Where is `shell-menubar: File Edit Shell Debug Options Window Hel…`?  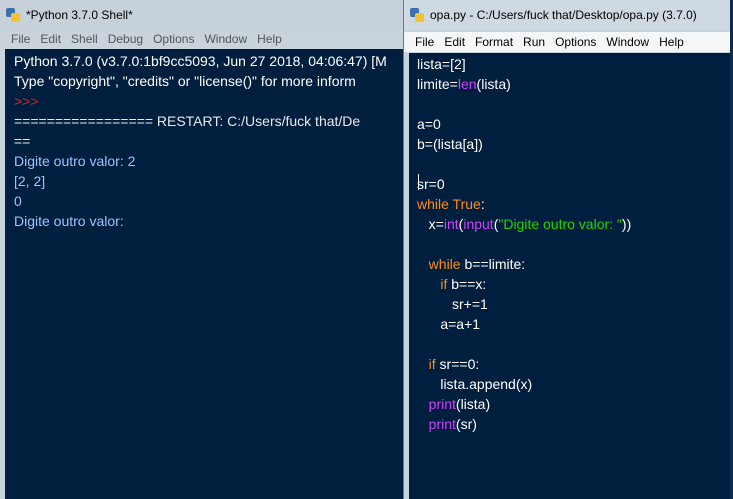
shell-menubar: File Edit Shell Debug Options Window Hel… is located at coordinates (202, 39).